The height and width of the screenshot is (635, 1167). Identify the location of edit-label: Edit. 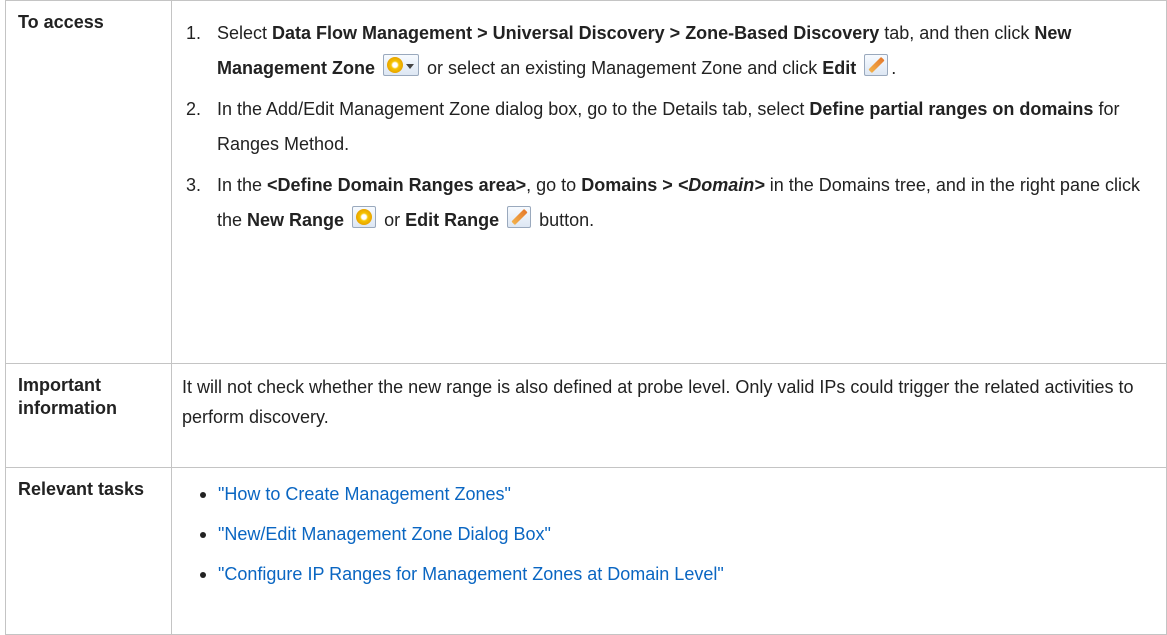
(839, 68).